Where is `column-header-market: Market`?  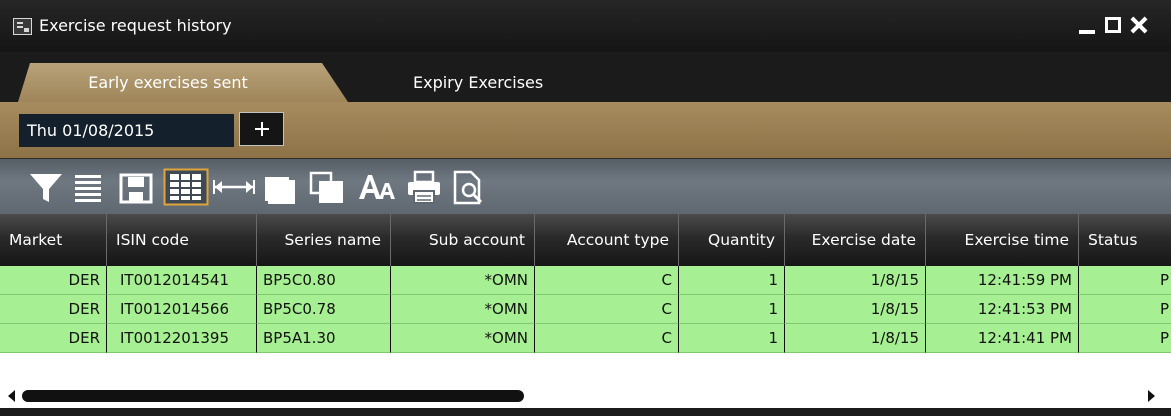
column-header-market: Market is located at coordinates (53, 240).